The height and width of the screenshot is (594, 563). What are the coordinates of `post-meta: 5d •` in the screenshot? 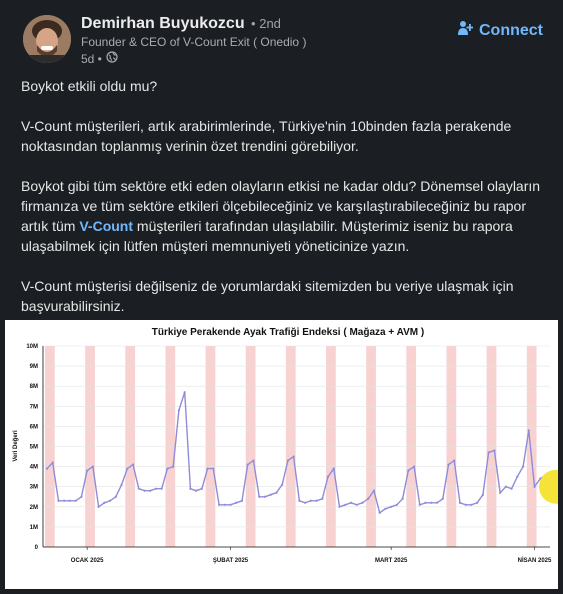 It's located at (99, 58).